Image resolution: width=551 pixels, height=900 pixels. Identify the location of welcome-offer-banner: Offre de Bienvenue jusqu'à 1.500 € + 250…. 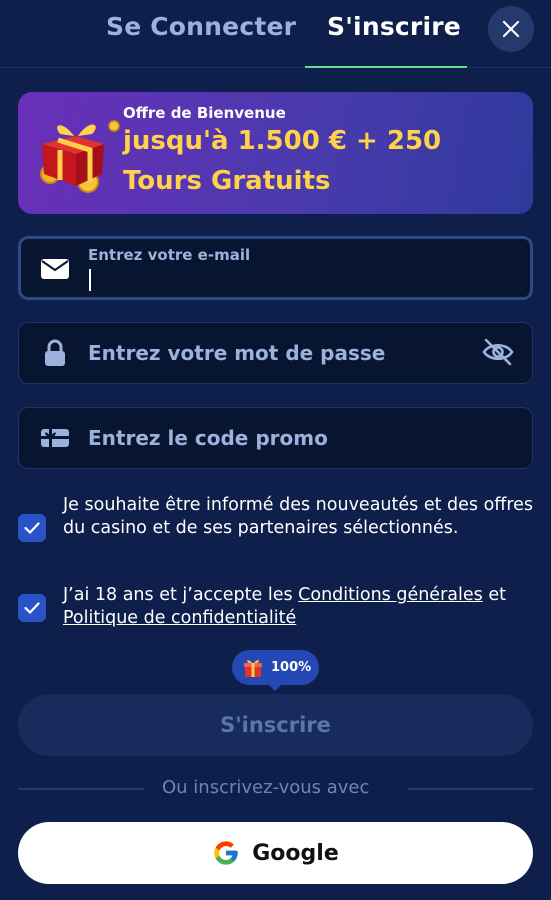
(275, 153).